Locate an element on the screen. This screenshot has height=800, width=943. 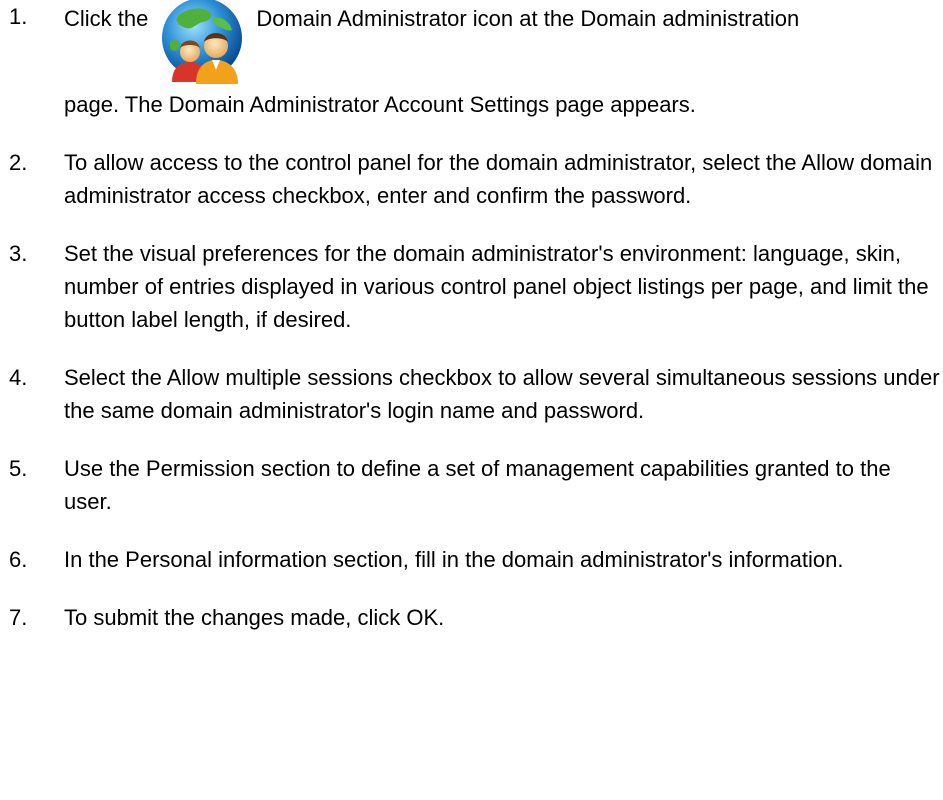
step-7: 7. To submit the changes made, click OK. is located at coordinates (471, 617).